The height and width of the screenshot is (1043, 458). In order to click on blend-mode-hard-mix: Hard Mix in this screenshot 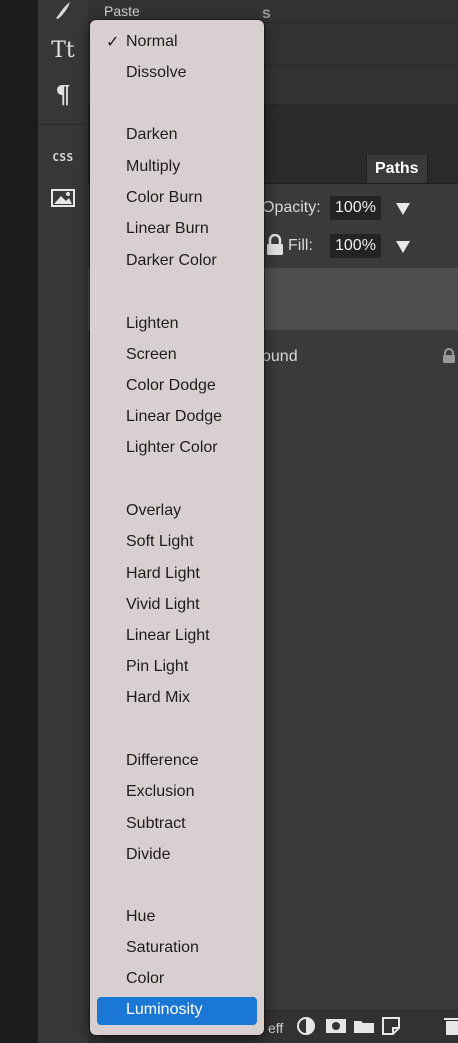, I will do `click(177, 699)`.